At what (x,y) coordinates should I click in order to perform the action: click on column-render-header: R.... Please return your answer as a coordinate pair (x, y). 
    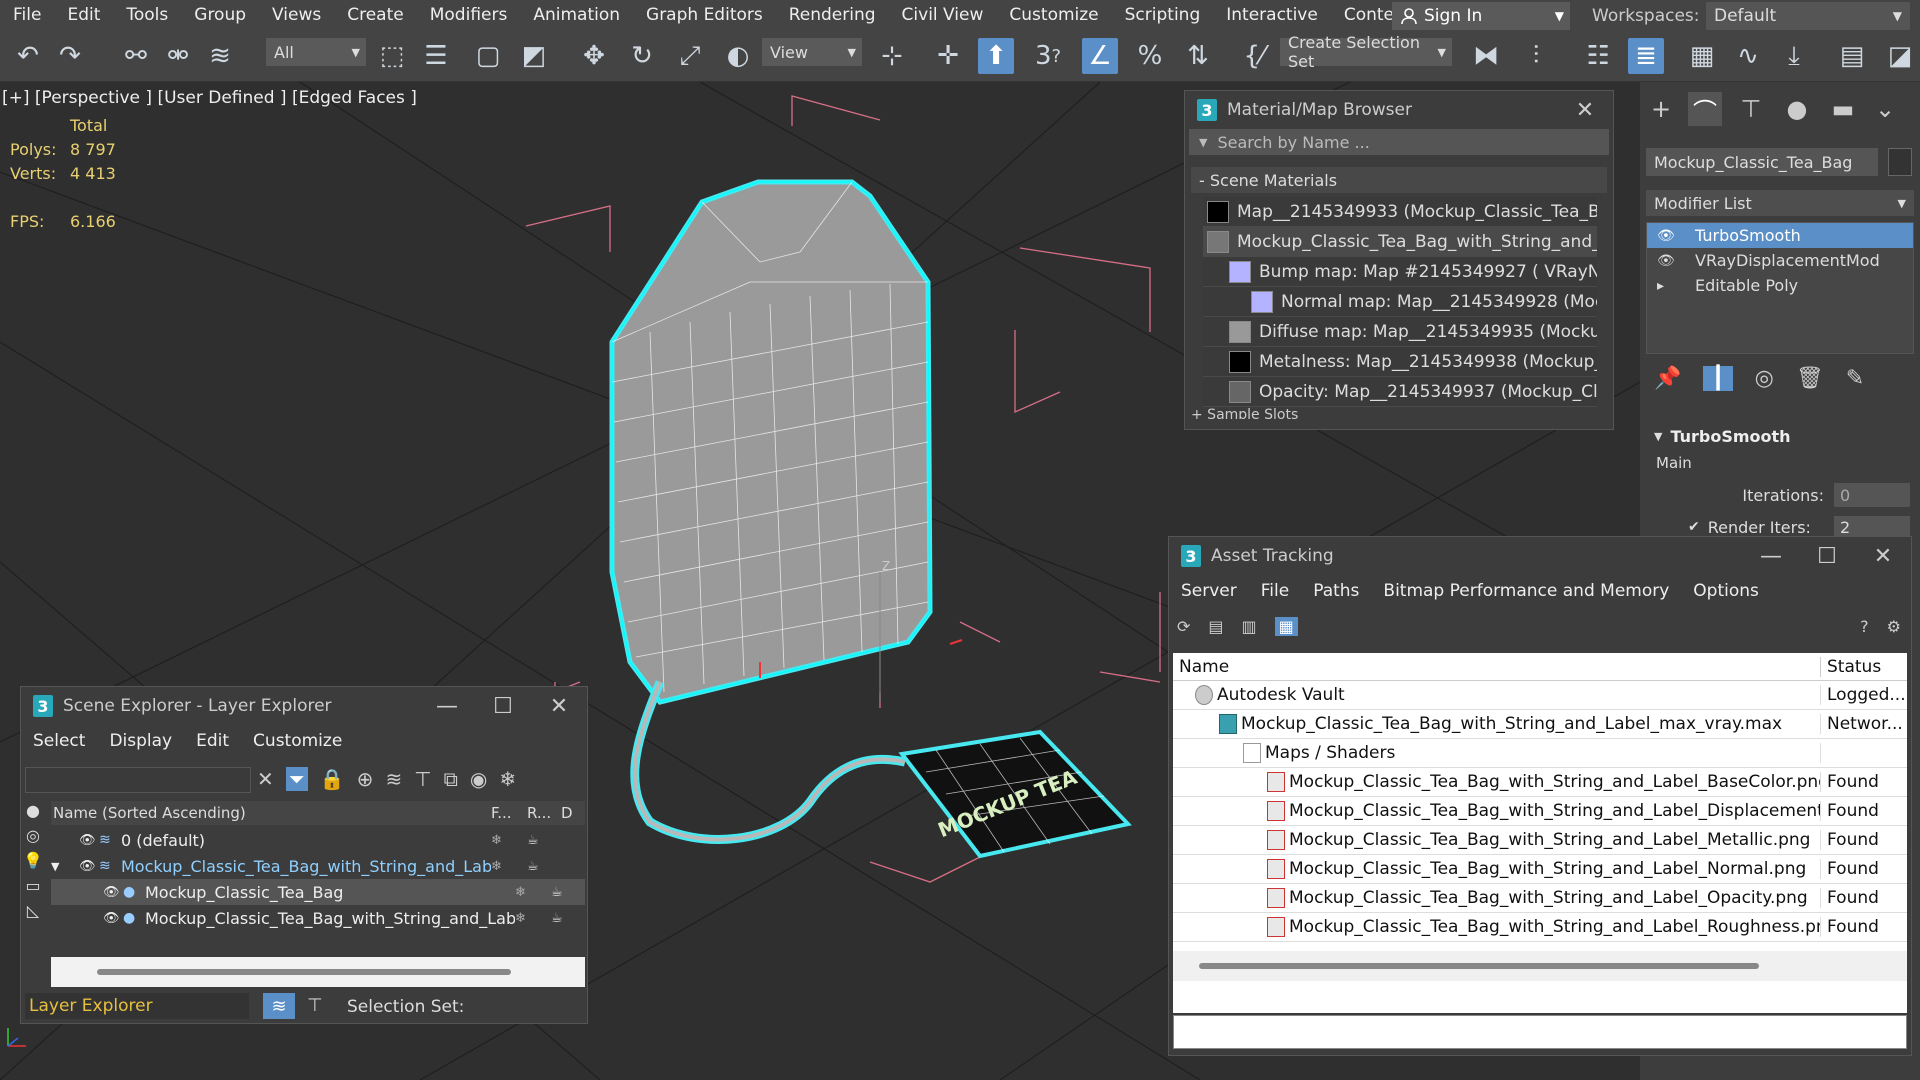
    Looking at the image, I should click on (544, 813).